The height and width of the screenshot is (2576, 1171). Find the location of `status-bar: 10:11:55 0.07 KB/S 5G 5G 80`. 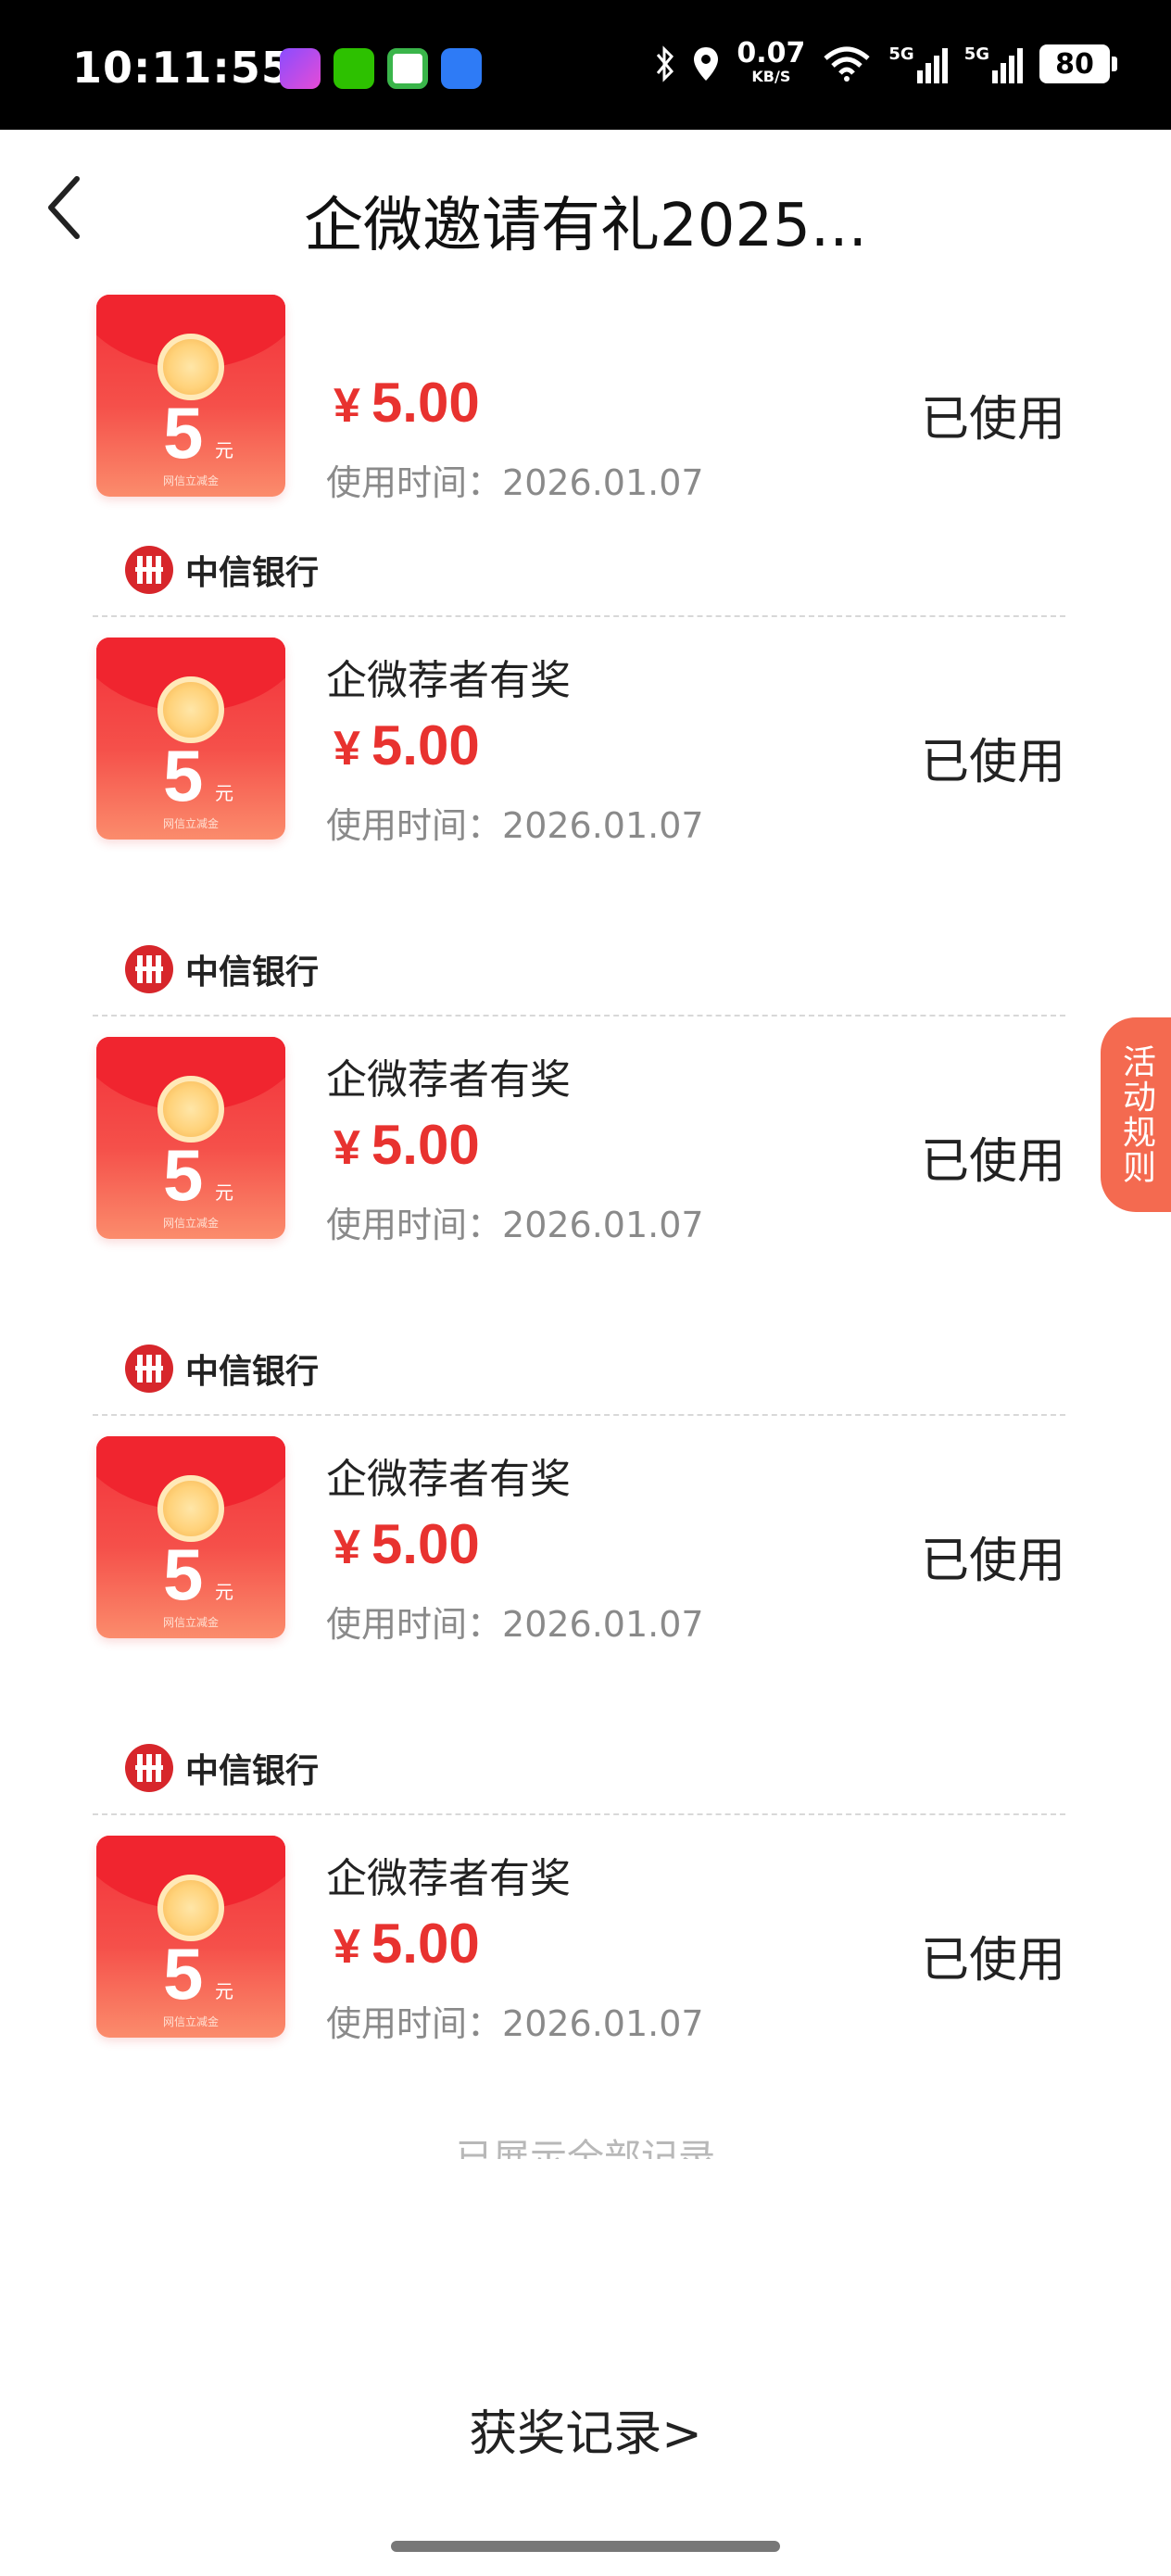

status-bar: 10:11:55 0.07 KB/S 5G 5G 80 is located at coordinates (585, 65).